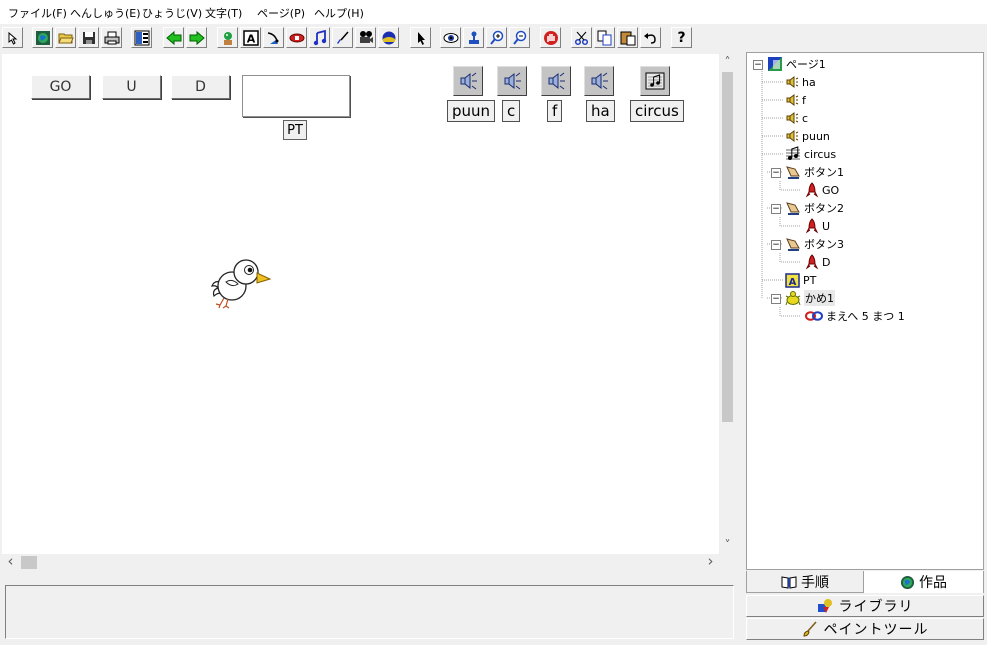 The height and width of the screenshot is (645, 987). I want to click on menu-help: ヘルプ(H), so click(339, 13).